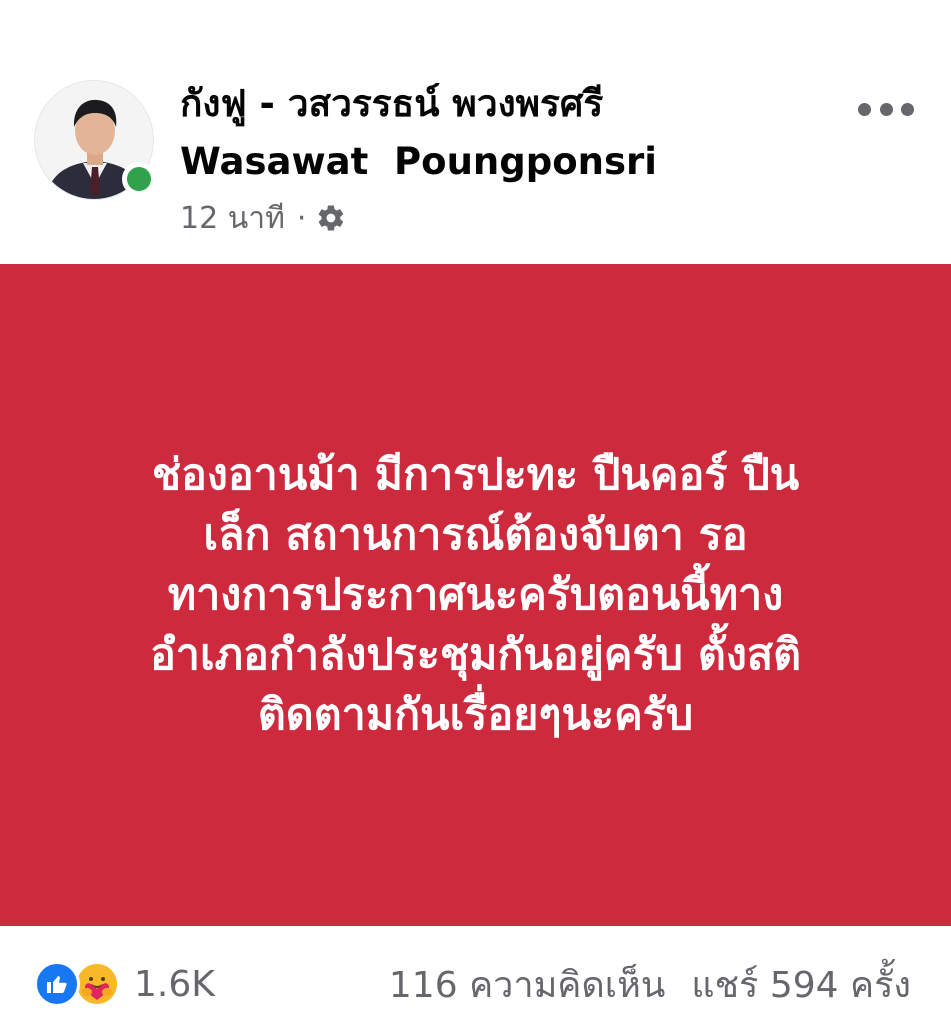  I want to click on author-name-english: Wasawat Poungponsri, so click(418, 162).